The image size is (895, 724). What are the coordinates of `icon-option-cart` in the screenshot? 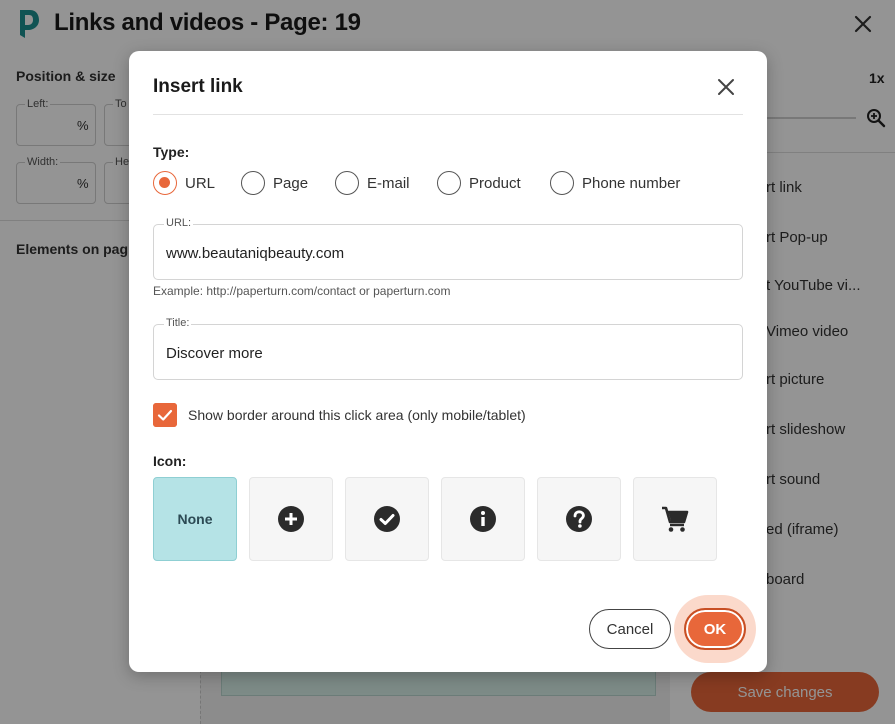 It's located at (675, 519).